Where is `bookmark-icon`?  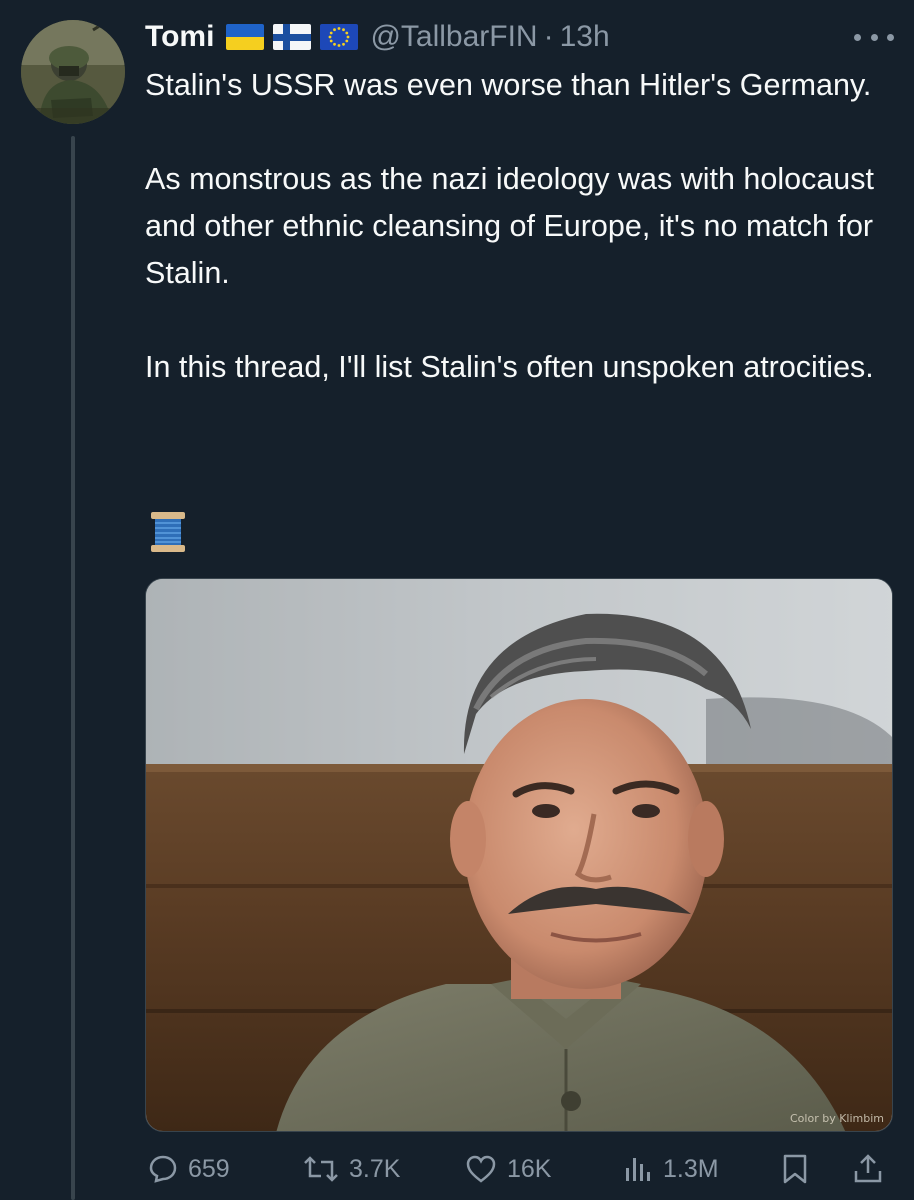 bookmark-icon is located at coordinates (795, 1169).